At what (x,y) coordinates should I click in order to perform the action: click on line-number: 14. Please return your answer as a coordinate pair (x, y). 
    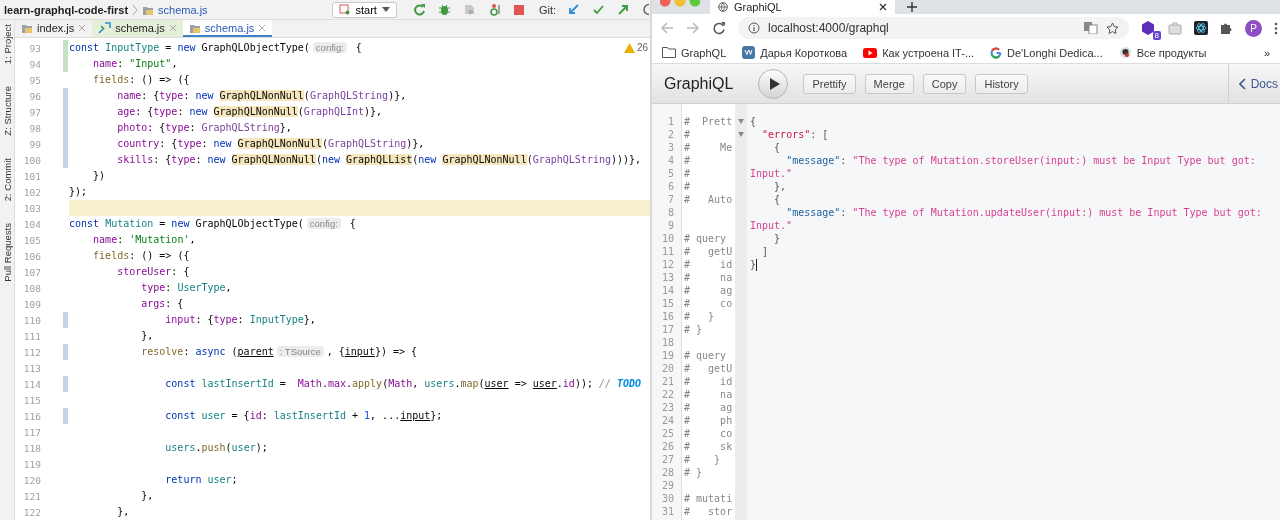
    Looking at the image, I should click on (667, 290).